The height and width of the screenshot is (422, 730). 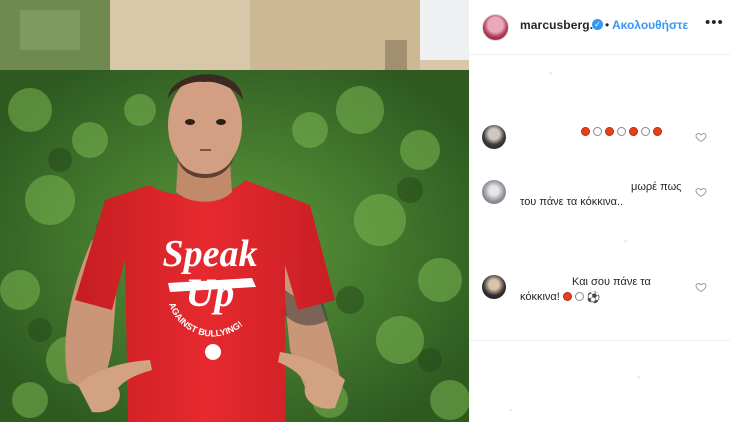 What do you see at coordinates (599, 340) in the screenshot?
I see `actions-divider` at bounding box center [599, 340].